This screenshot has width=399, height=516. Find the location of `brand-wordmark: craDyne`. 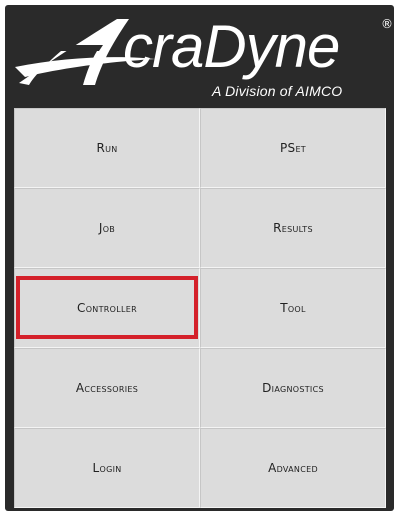

brand-wordmark: craDyne is located at coordinates (231, 46).